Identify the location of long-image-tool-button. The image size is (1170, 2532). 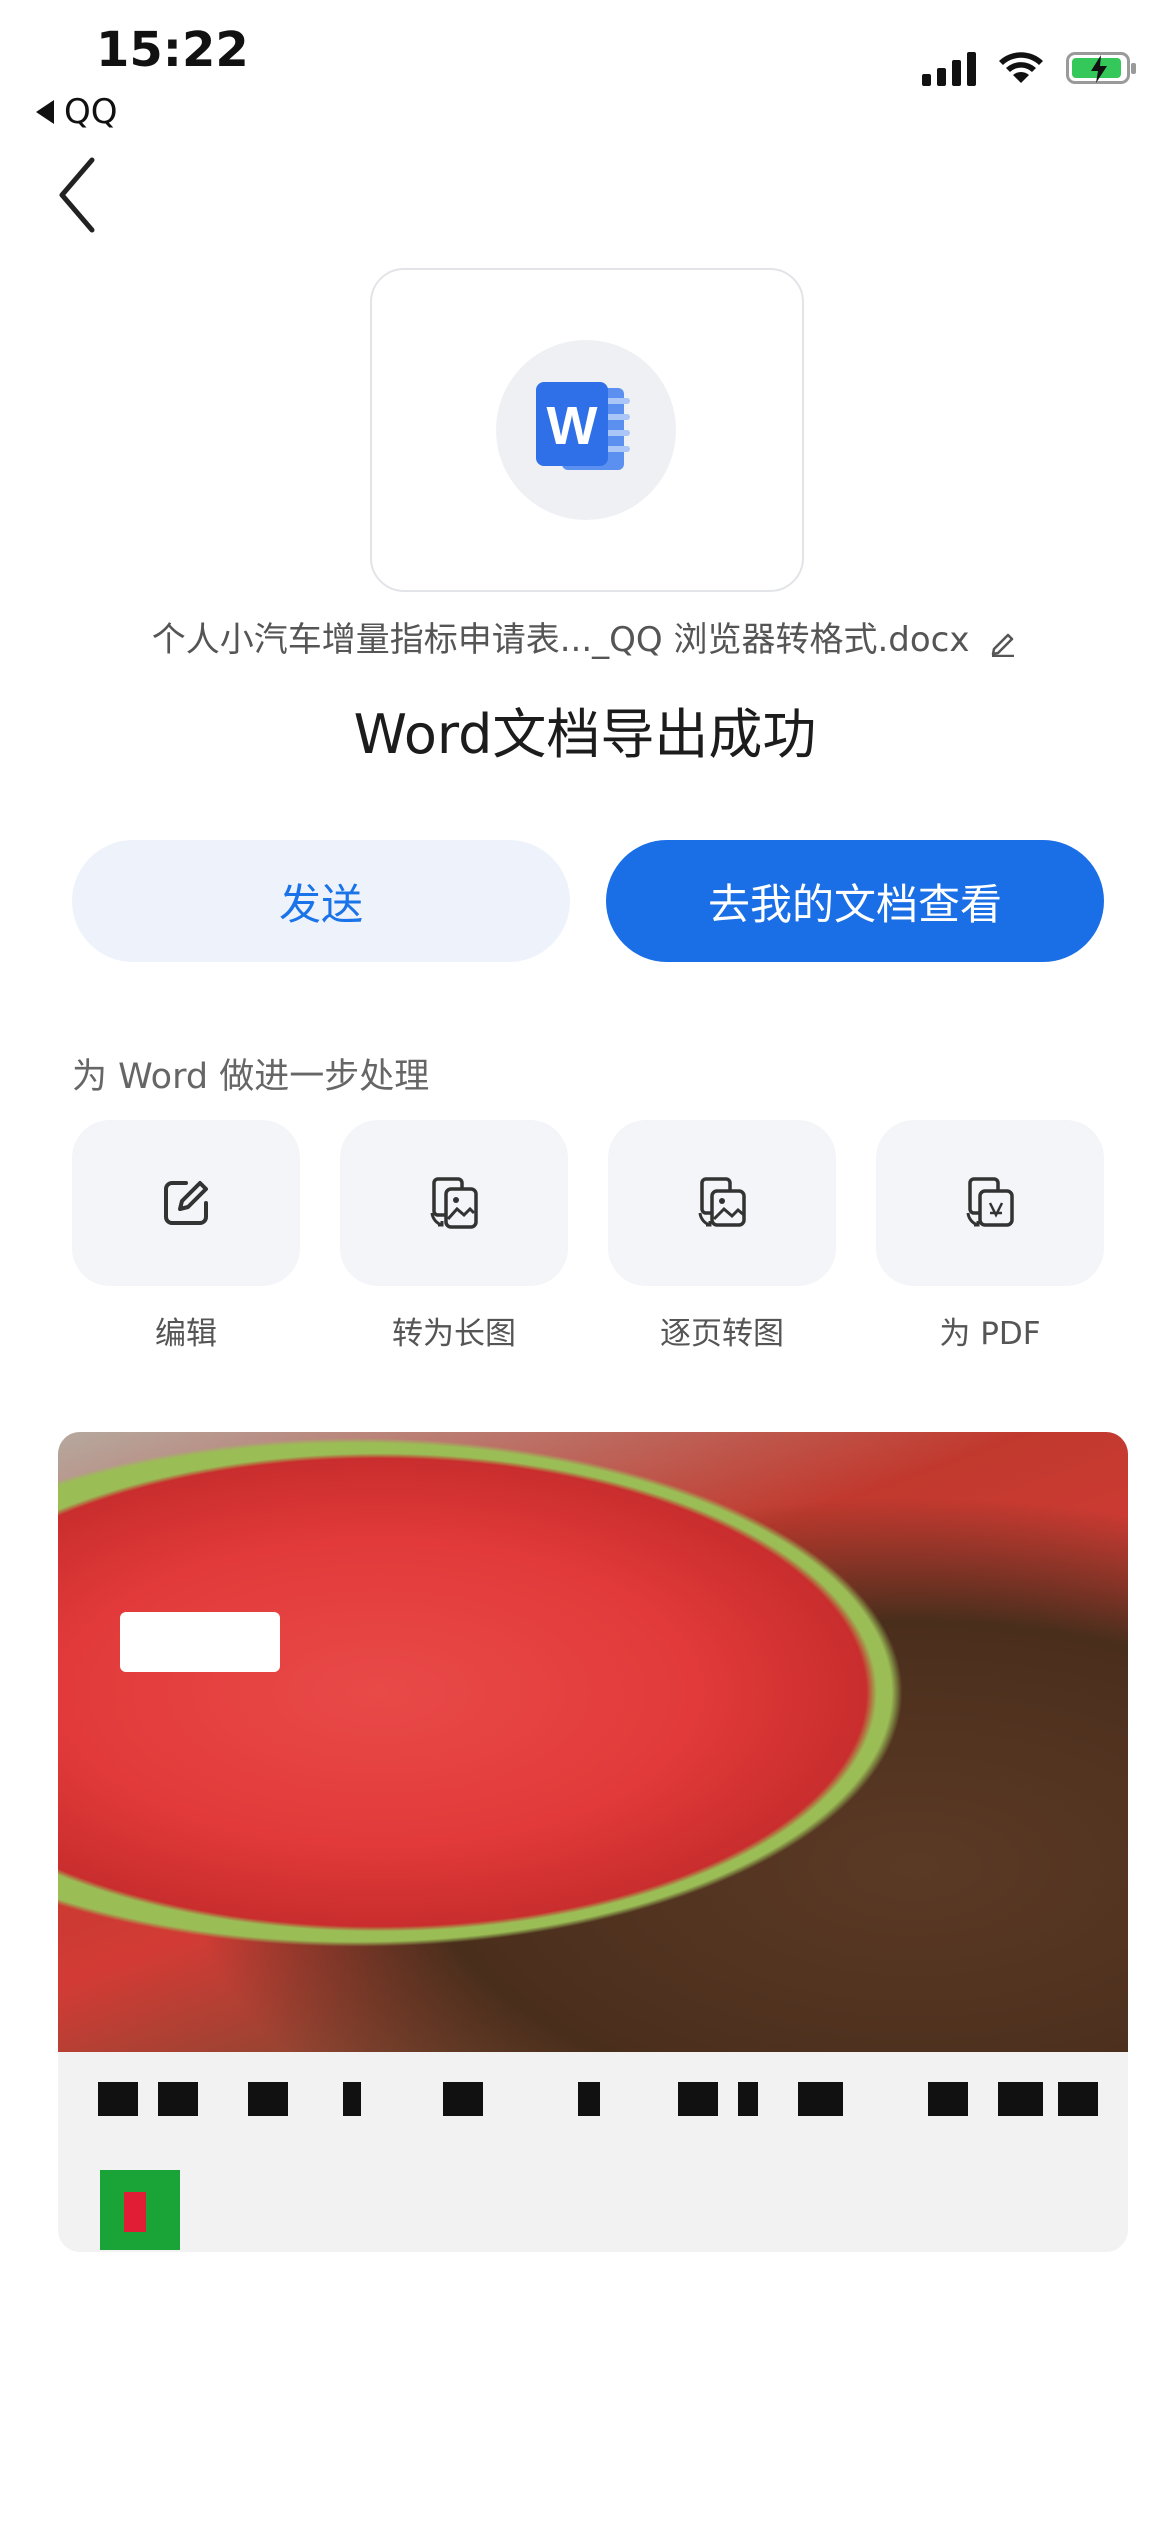
(454, 1203).